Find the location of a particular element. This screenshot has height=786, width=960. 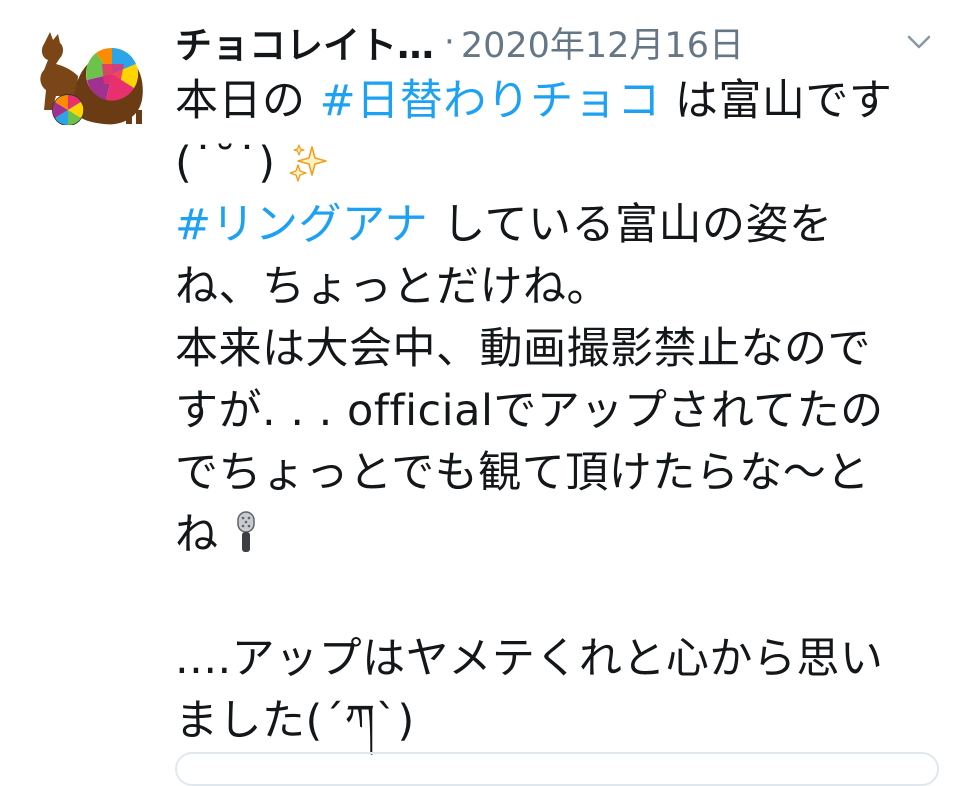

text-span: 本来は大会中、動画撮影禁止なので is located at coordinates (523, 349).